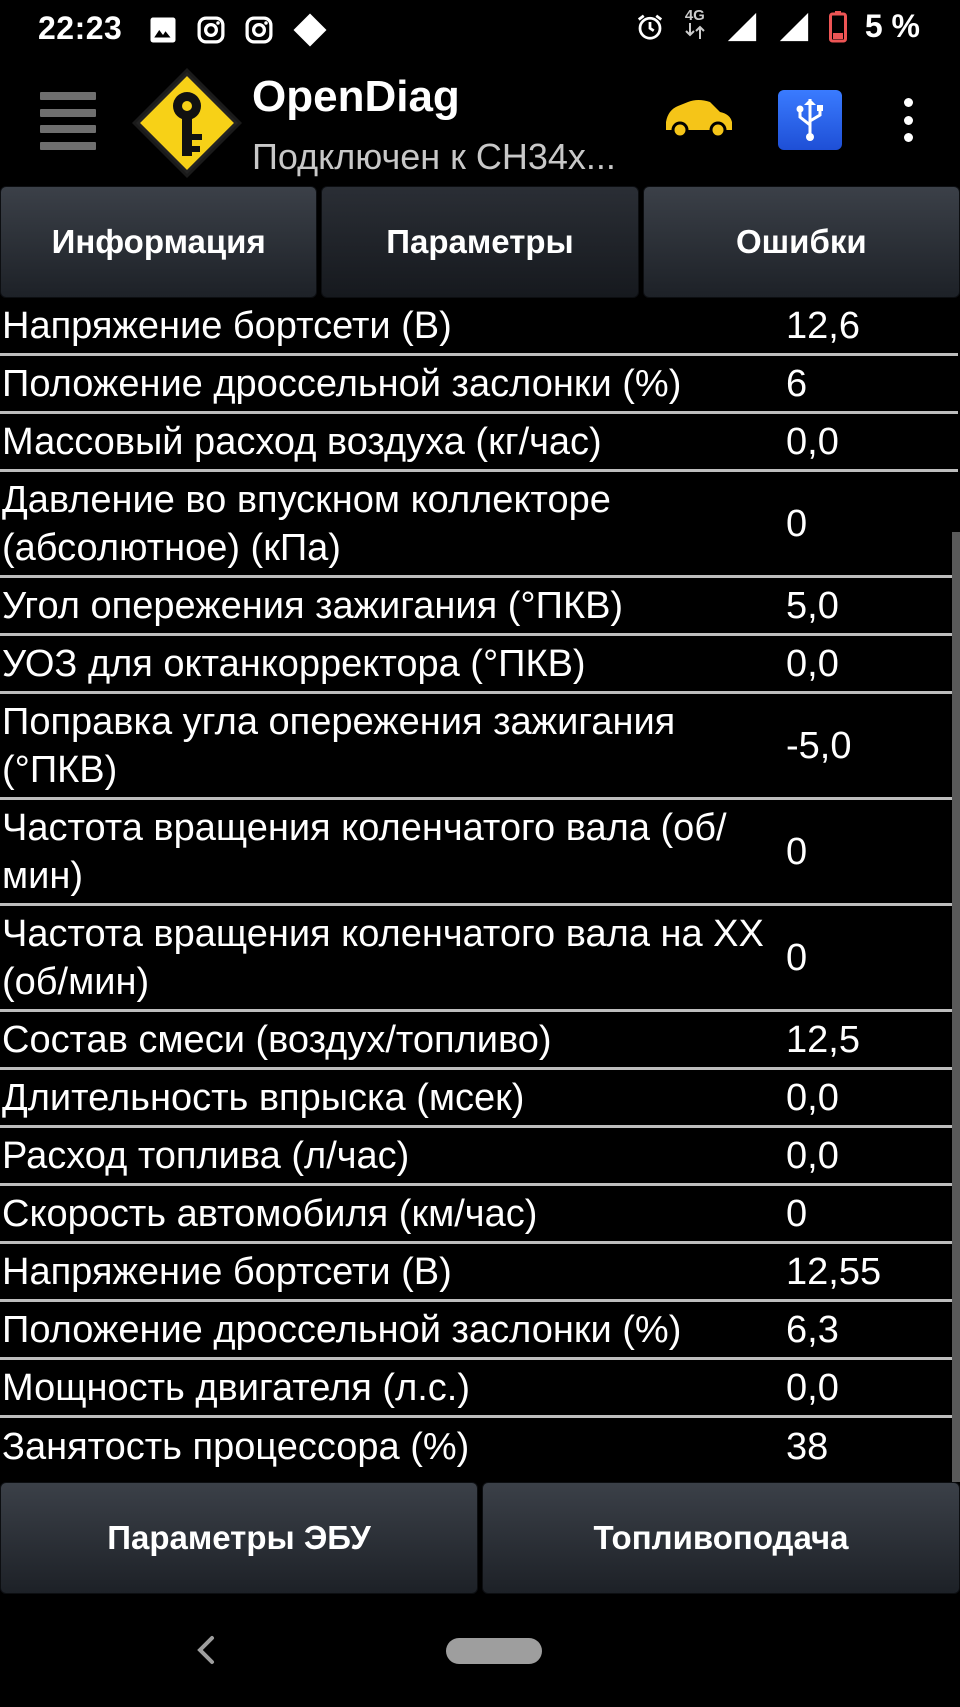 The image size is (960, 1707). Describe the element at coordinates (801, 242) in the screenshot. I see `tab-errors: Ошибки` at that location.